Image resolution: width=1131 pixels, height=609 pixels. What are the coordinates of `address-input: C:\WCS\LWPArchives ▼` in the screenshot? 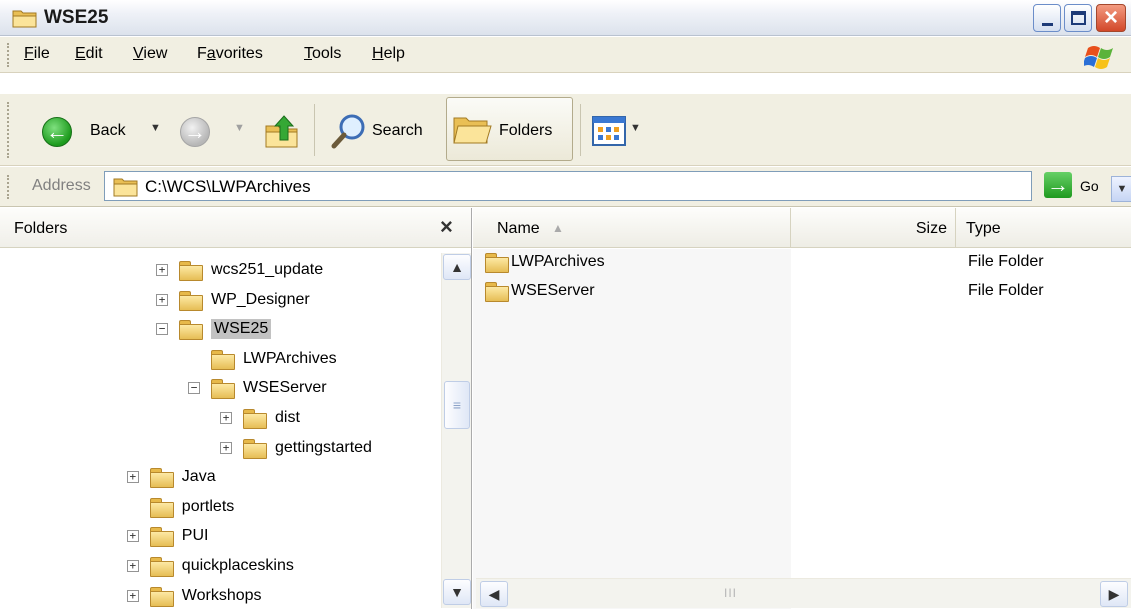 It's located at (617, 186).